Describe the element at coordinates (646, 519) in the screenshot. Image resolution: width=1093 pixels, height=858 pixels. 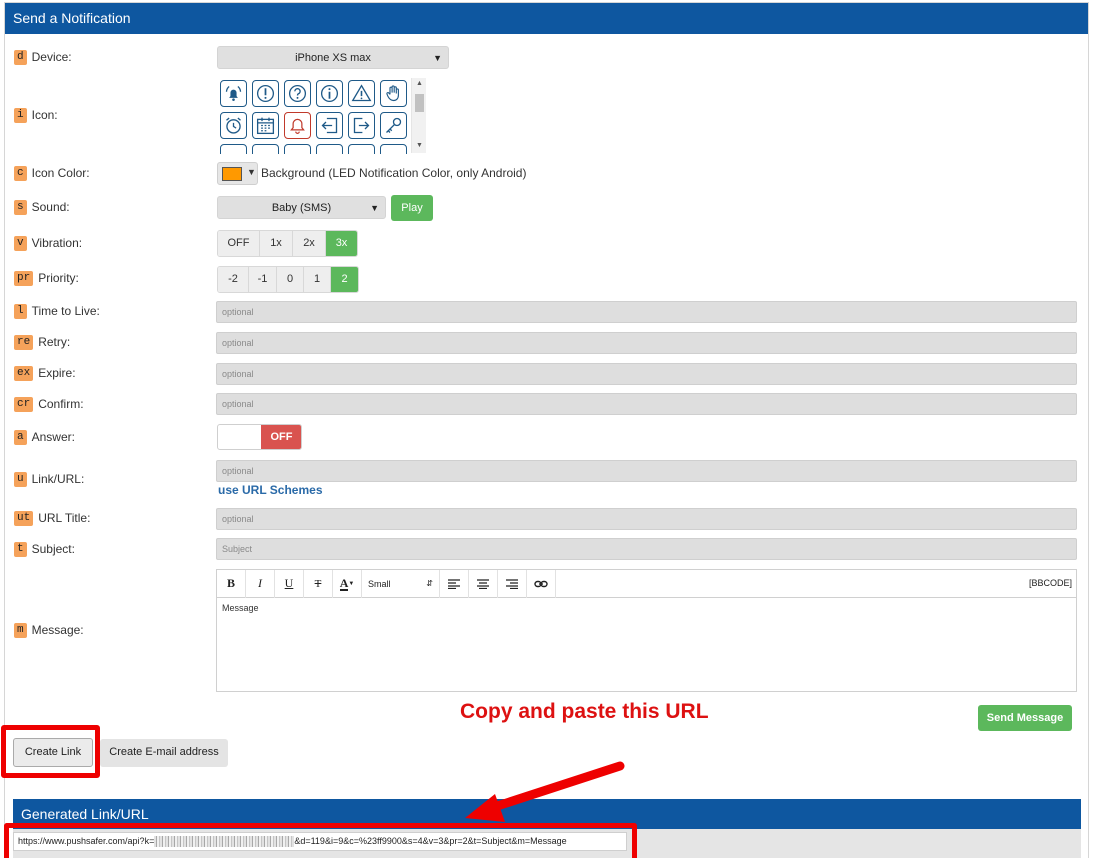
I see `url-title-input: optional` at that location.